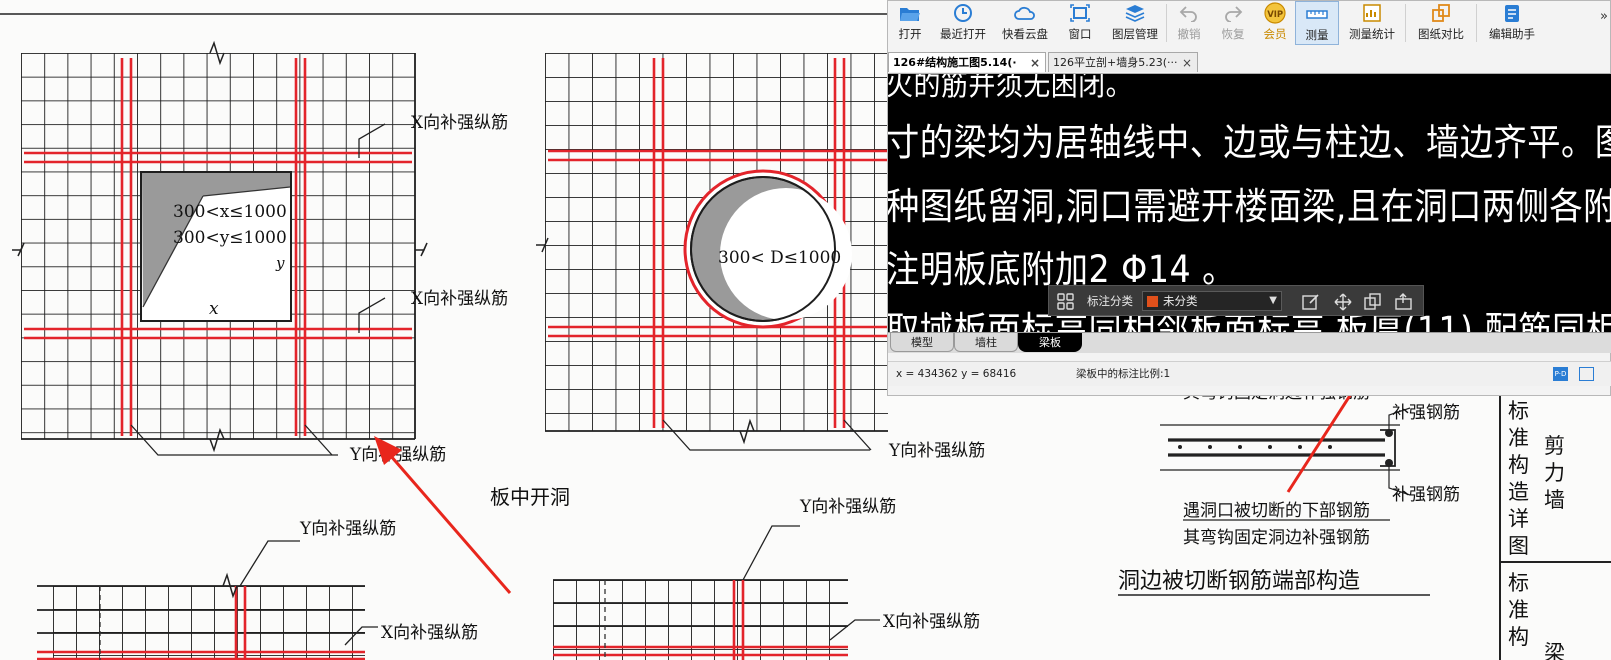 The image size is (1611, 660). What do you see at coordinates (1276, 538) in the screenshot?
I see `hook-fix-label: 其弯钩固定洞边补强钢筋` at bounding box center [1276, 538].